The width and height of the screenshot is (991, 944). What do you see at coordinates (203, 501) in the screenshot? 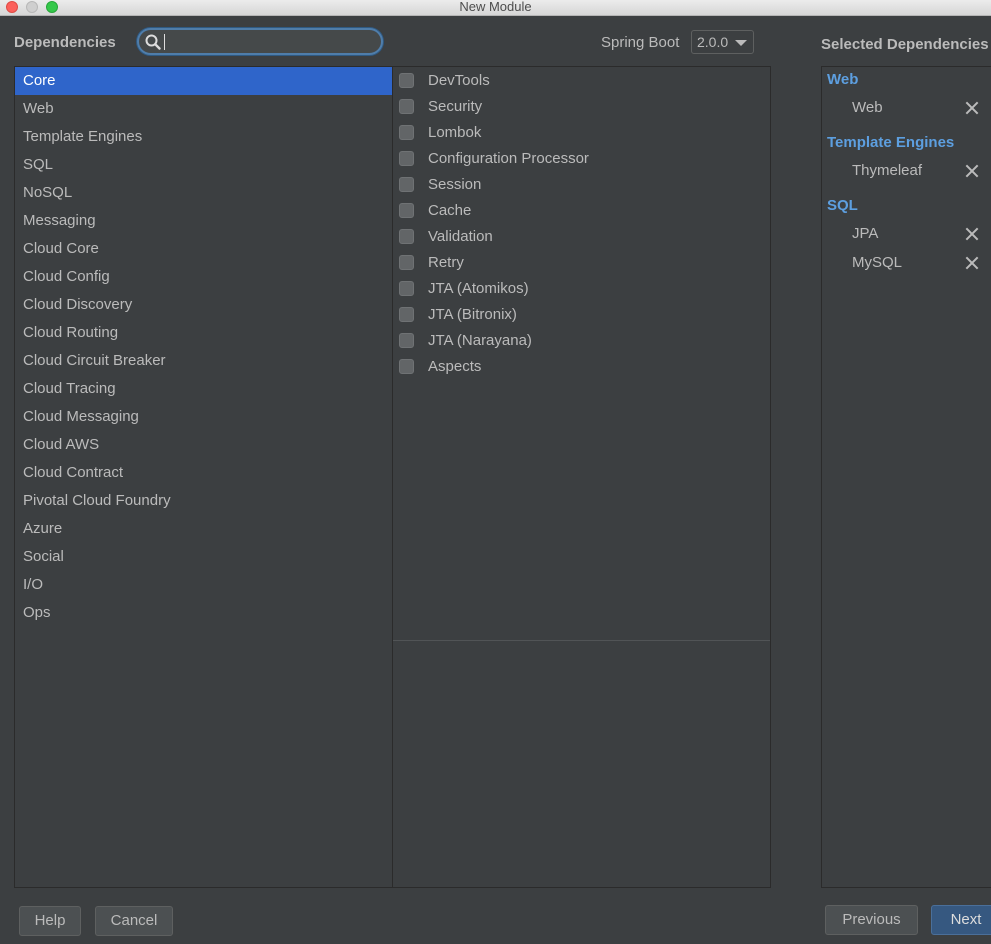
I see `category-item: Pivotal Cloud Foundry` at bounding box center [203, 501].